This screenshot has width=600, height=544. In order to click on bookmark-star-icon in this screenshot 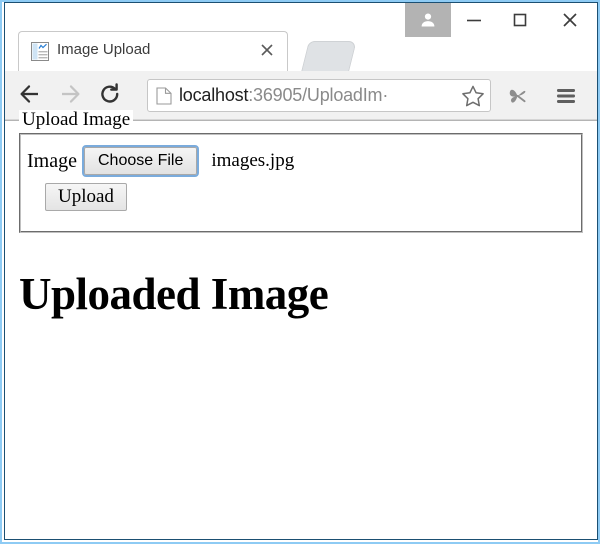, I will do `click(473, 96)`.